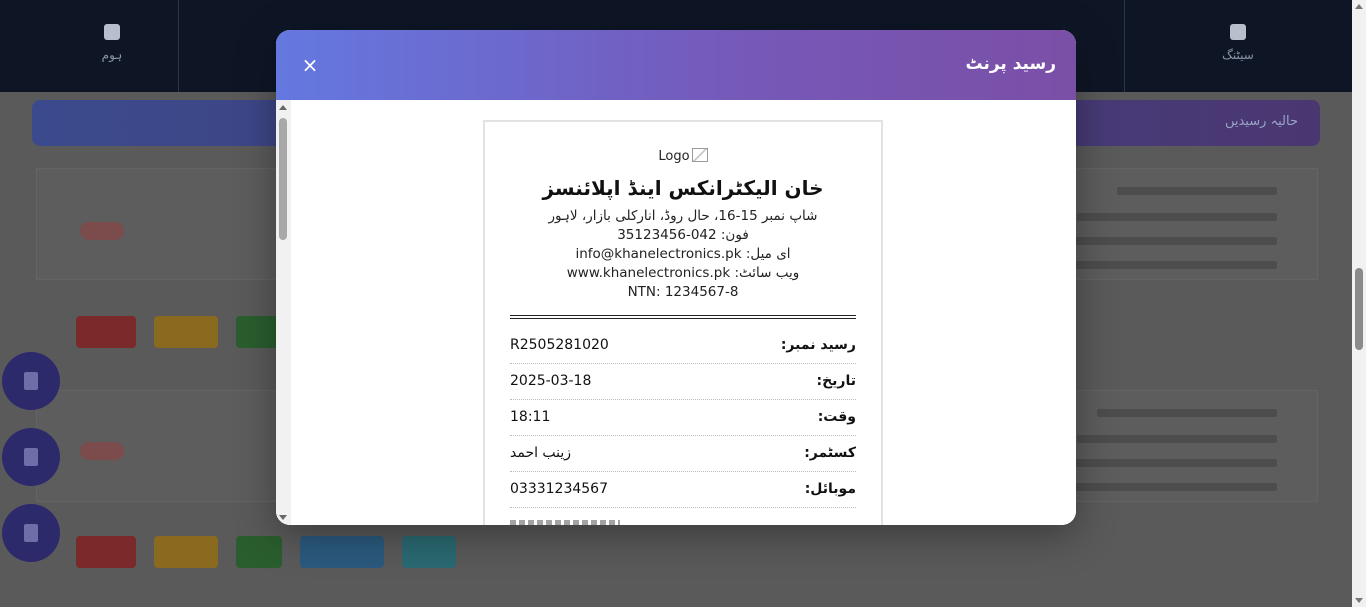 The width and height of the screenshot is (1366, 607). I want to click on clipped-row, so click(570, 522).